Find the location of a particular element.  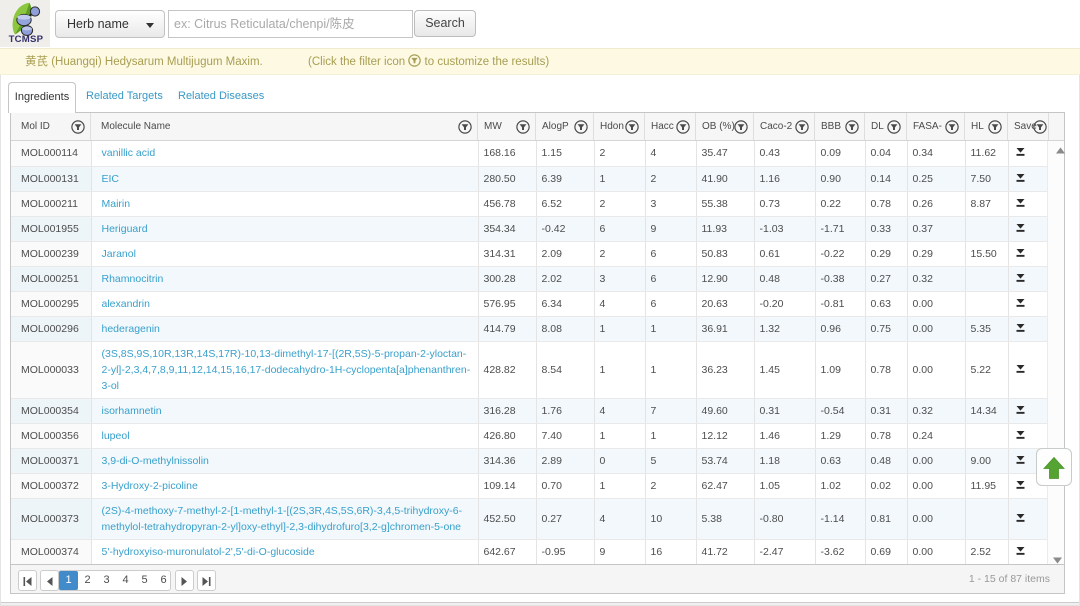

svg-text: TCMSP is located at coordinates (26, 39).